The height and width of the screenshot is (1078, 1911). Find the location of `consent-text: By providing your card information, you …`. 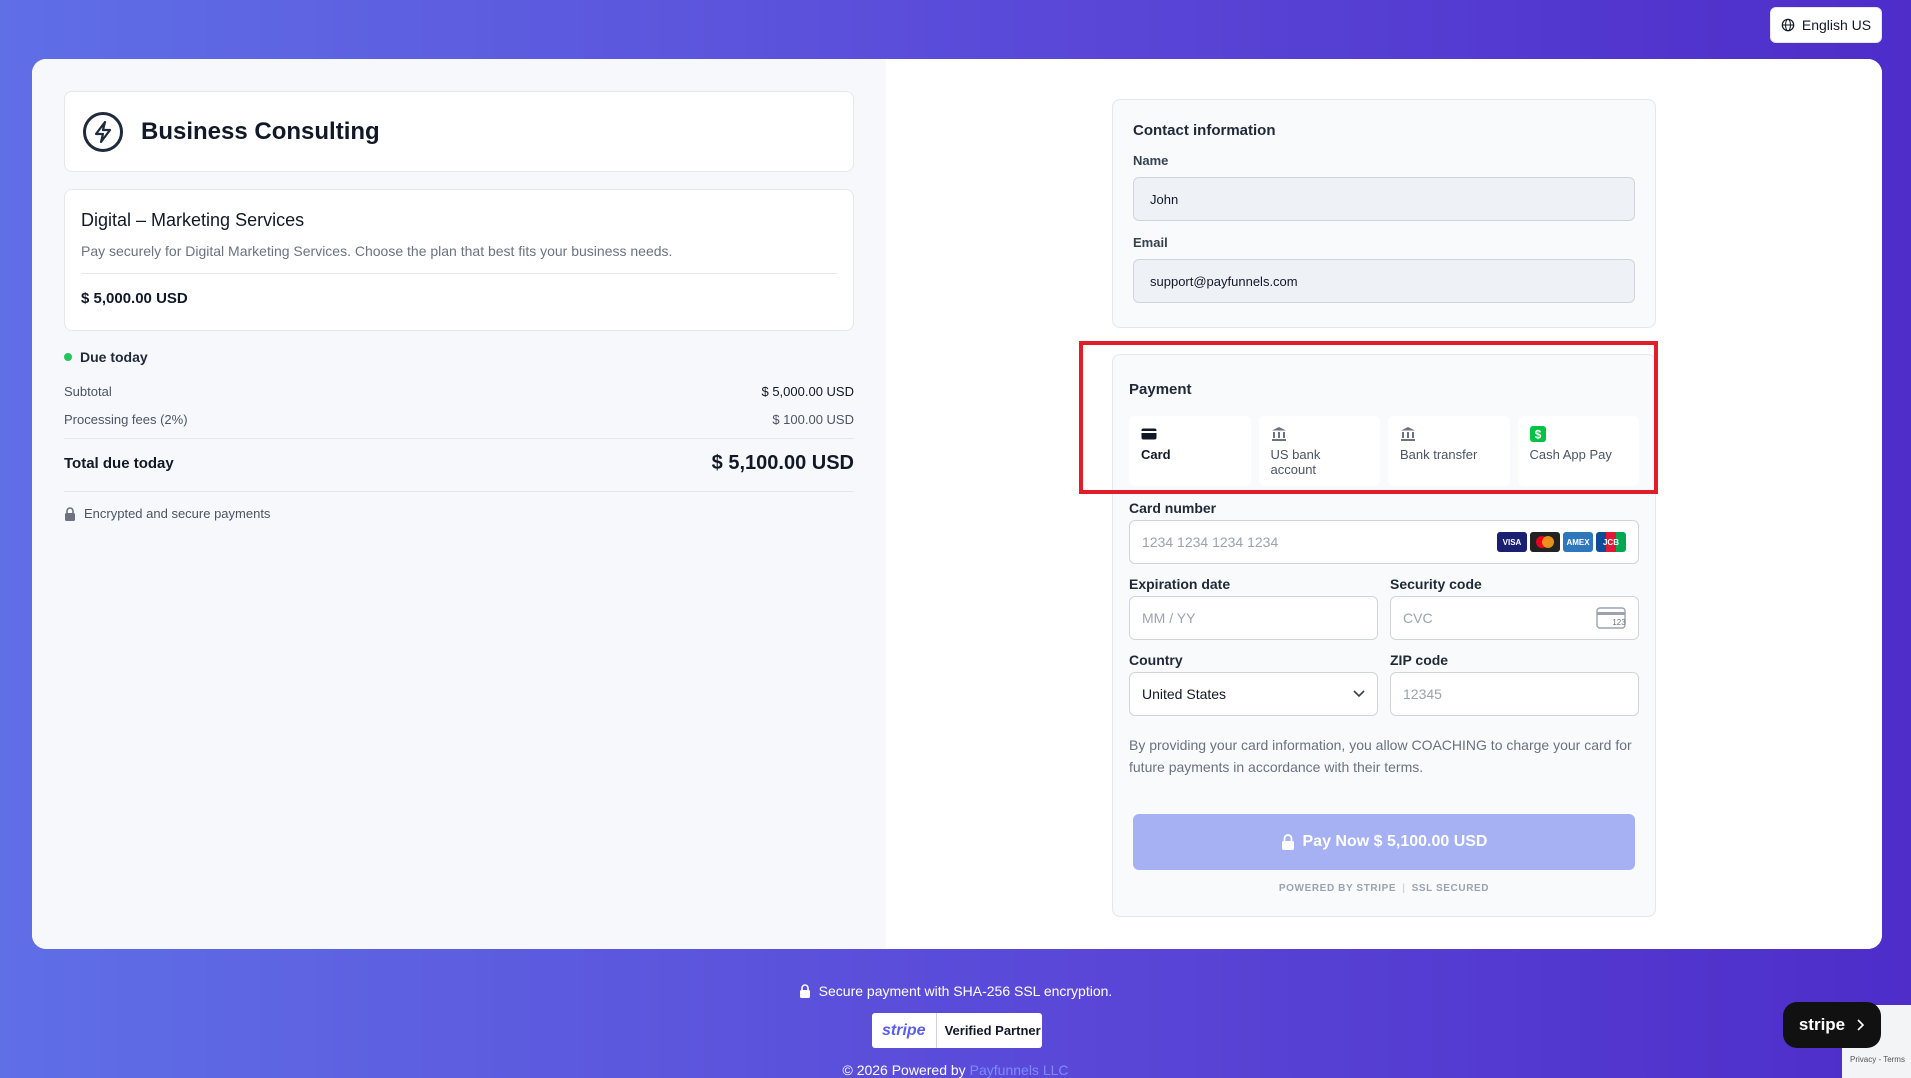

consent-text: By providing your card information, you … is located at coordinates (1380, 756).